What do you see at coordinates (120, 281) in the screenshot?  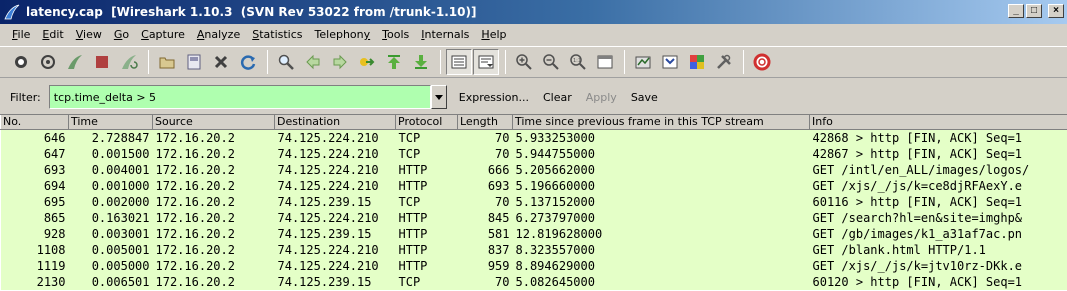 I see `packet-cell: 0.006501` at bounding box center [120, 281].